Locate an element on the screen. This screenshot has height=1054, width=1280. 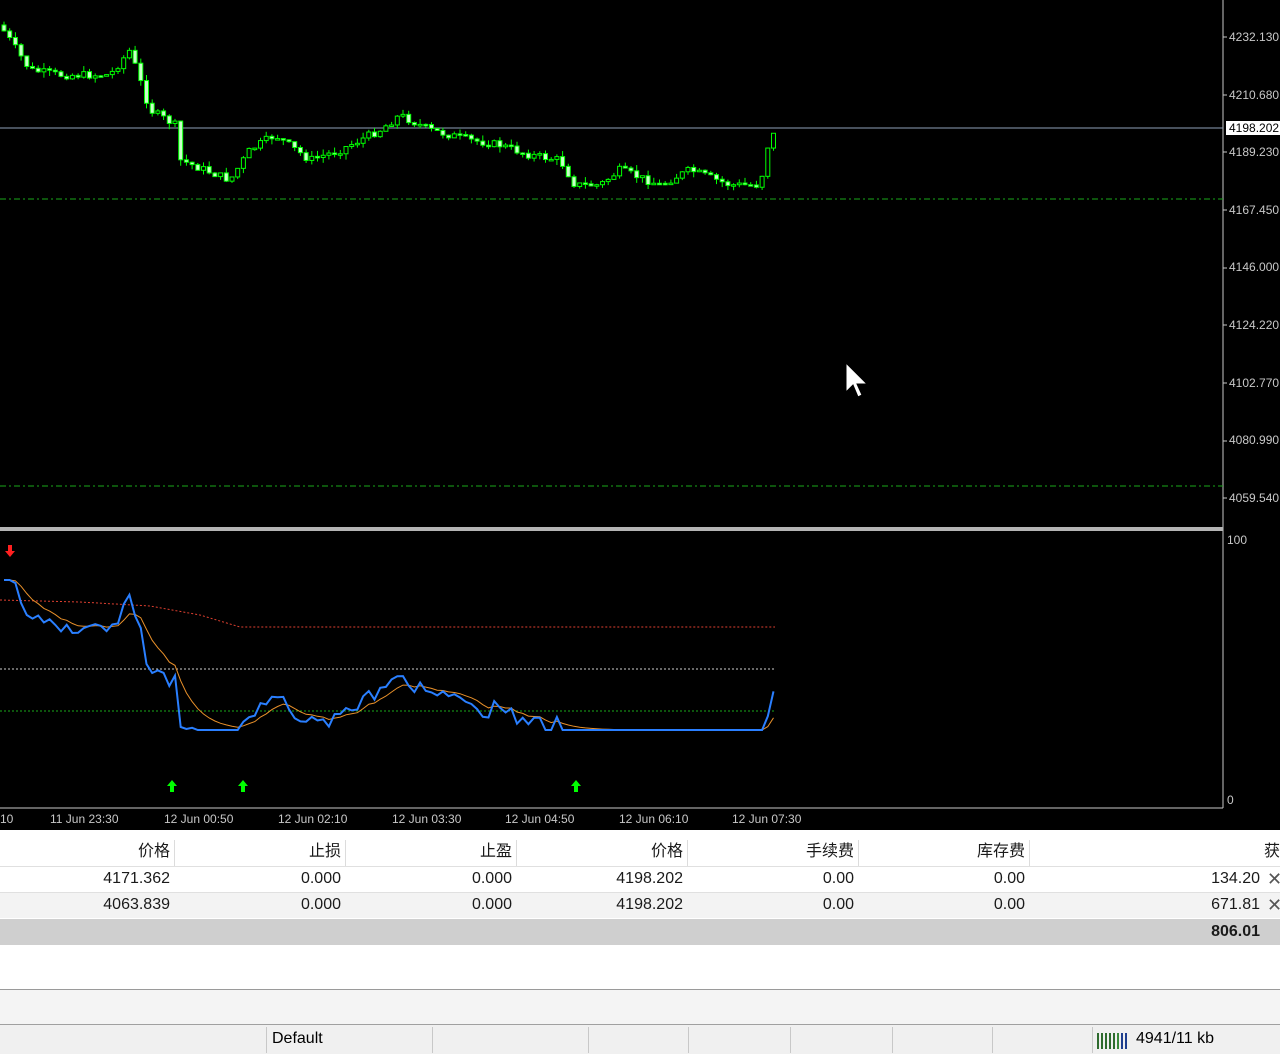
cell-profit: 134.20 is located at coordinates (1235, 878).